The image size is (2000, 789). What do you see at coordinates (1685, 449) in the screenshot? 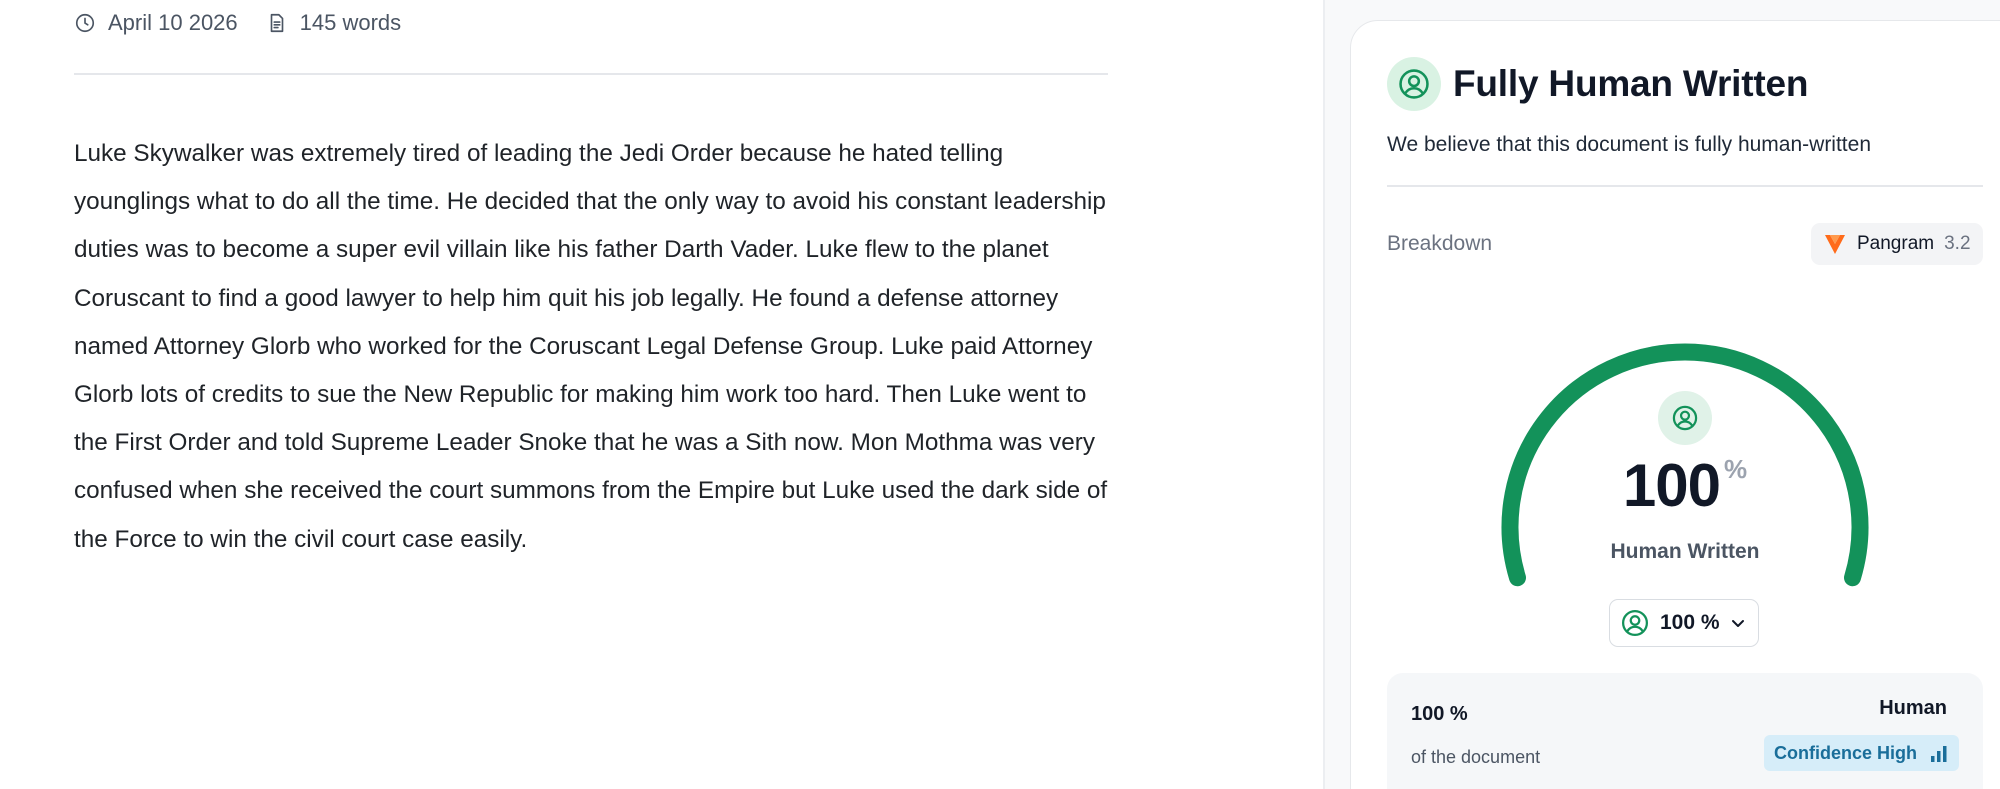
I see `human-gauge: 100% Human Written` at bounding box center [1685, 449].